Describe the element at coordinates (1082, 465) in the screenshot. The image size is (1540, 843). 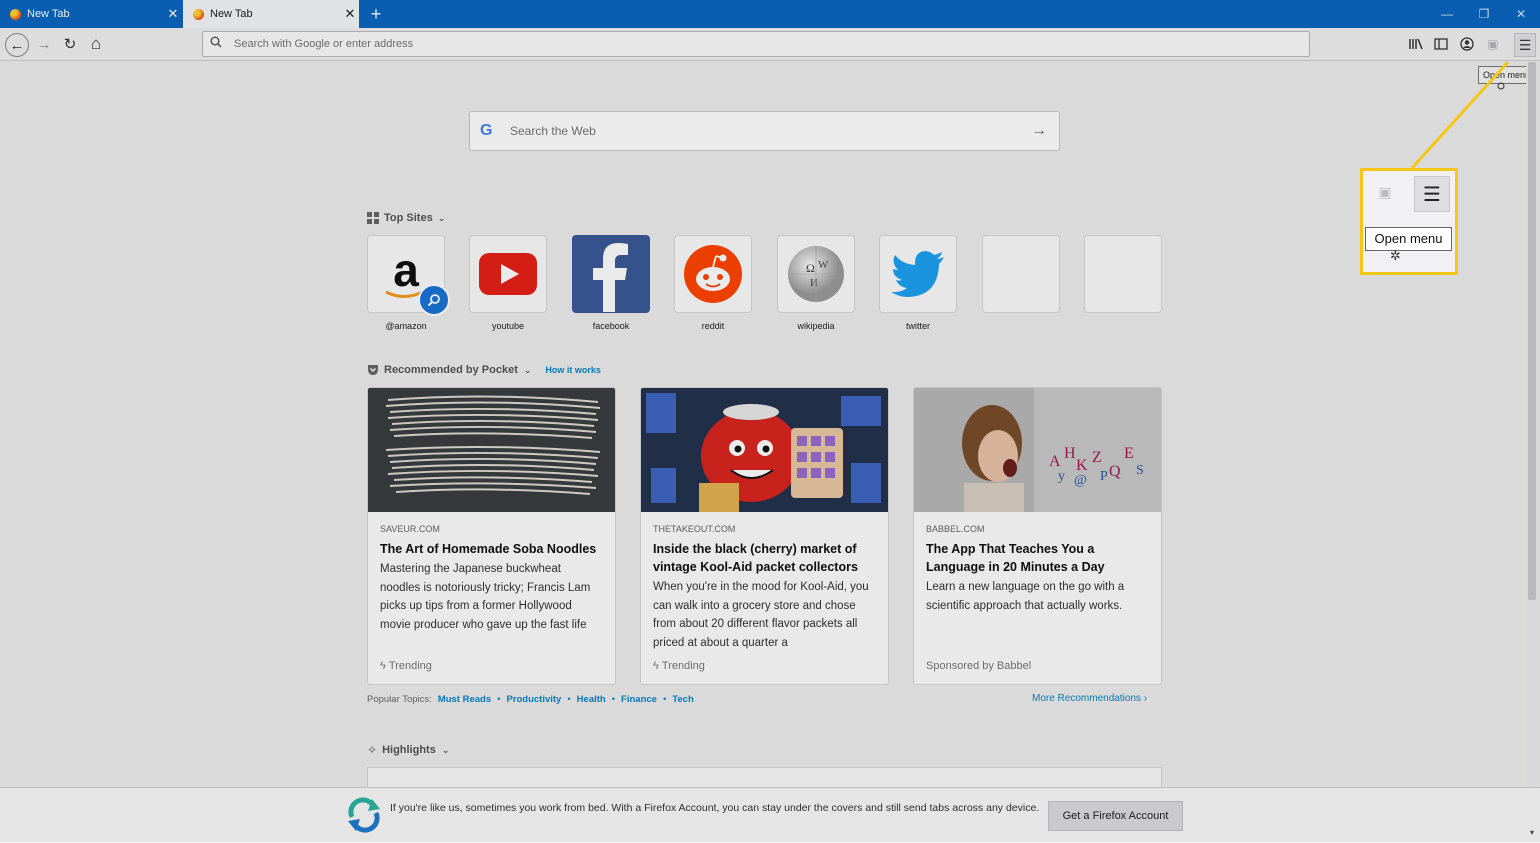
I see `svg-text: K` at that location.